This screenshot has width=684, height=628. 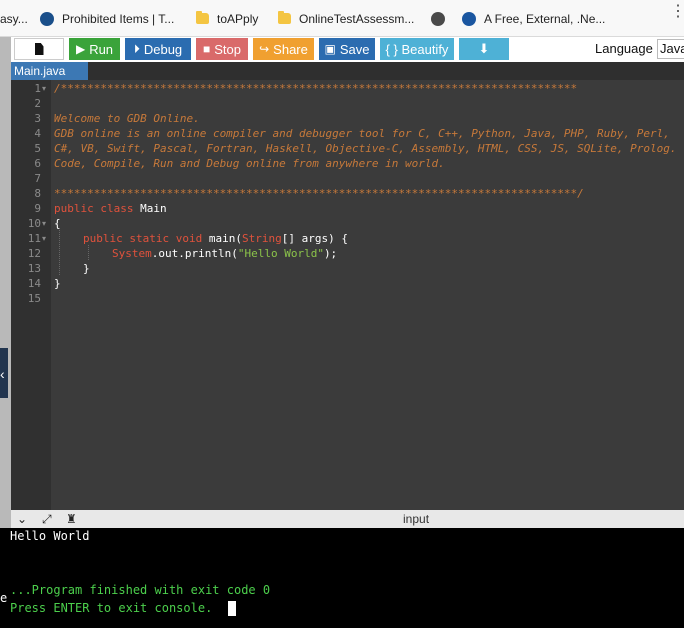 What do you see at coordinates (22, 519) in the screenshot?
I see `chevron-down-icon: ⌄` at bounding box center [22, 519].